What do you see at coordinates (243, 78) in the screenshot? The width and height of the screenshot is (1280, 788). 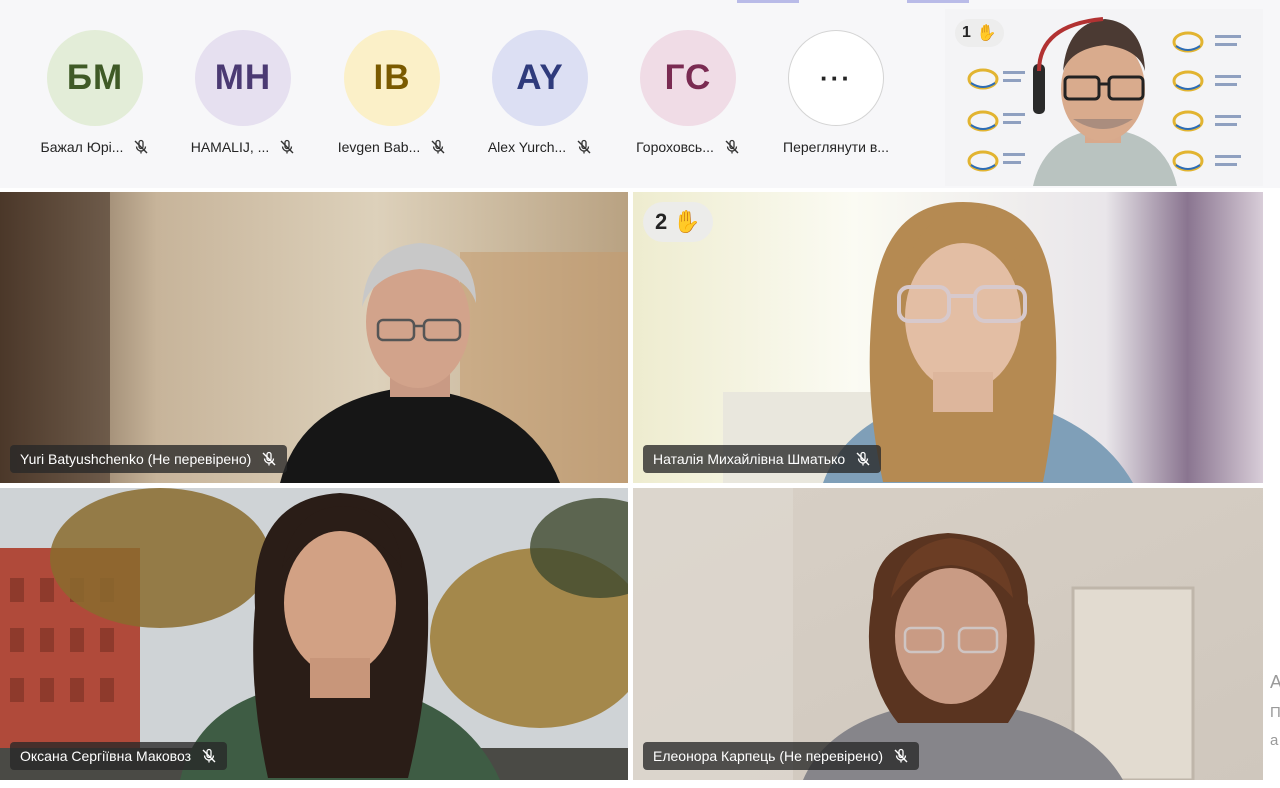 I see `avatar: МН` at bounding box center [243, 78].